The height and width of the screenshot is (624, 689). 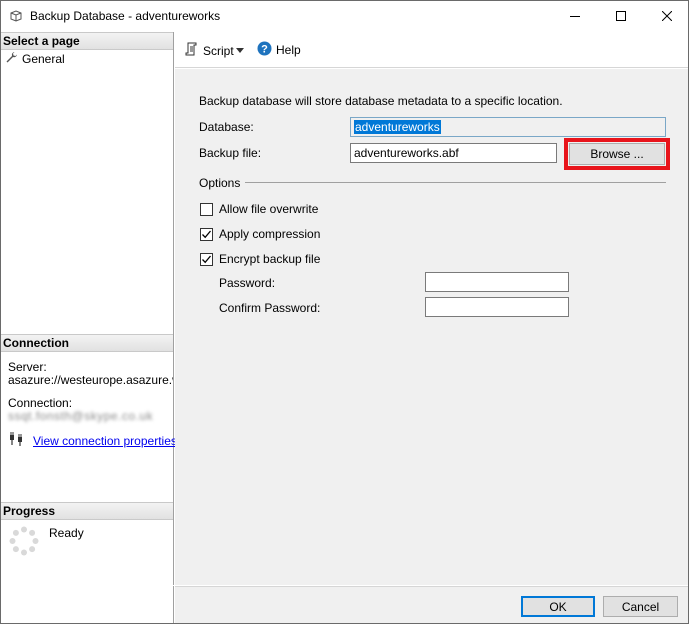 I want to click on script-dropdown-button, so click(x=240, y=50).